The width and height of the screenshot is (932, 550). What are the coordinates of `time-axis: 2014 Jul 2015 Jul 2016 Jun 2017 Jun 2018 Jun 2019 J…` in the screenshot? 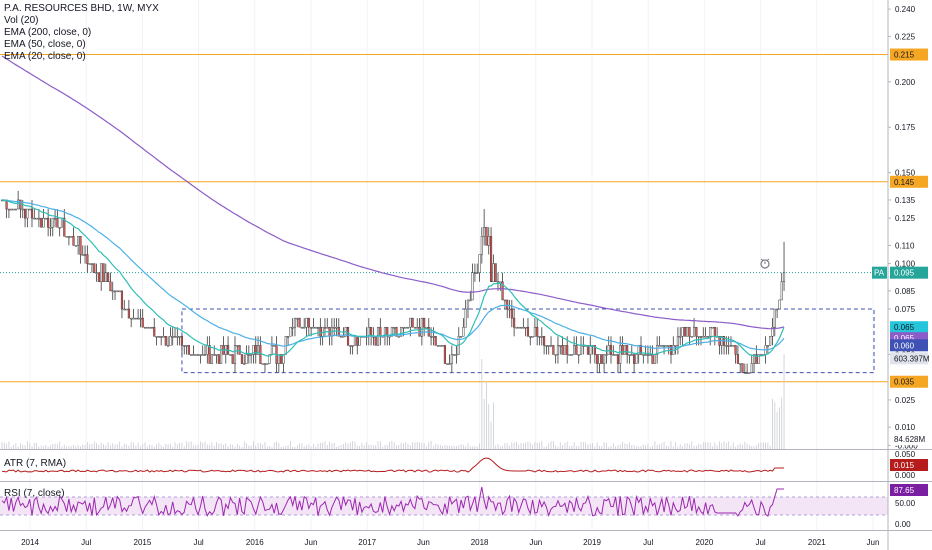 It's located at (450, 542).